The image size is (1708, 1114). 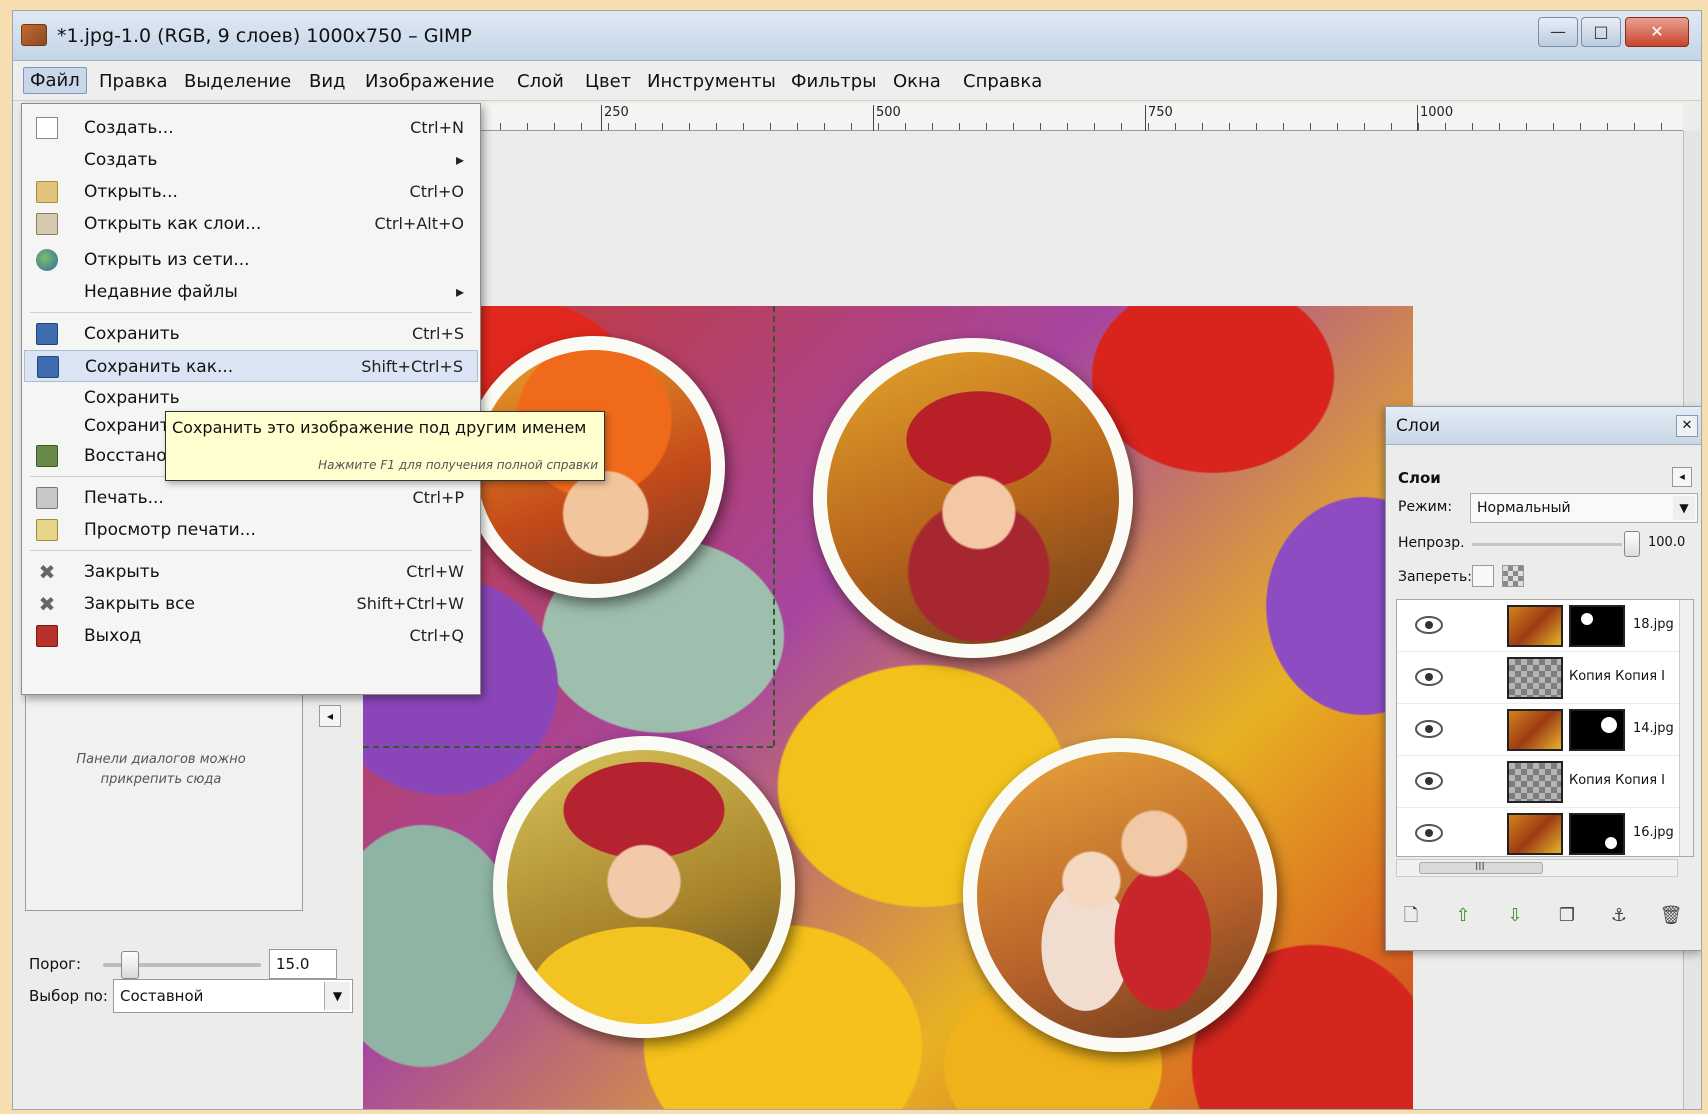 I want to click on maximize-button: □, so click(x=1601, y=32).